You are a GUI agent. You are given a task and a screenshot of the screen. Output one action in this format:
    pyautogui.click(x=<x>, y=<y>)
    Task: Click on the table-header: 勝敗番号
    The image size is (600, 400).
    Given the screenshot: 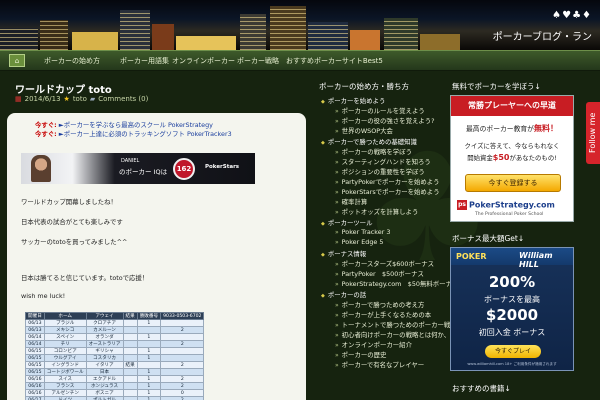 What is the action you would take?
    pyautogui.click(x=149, y=316)
    